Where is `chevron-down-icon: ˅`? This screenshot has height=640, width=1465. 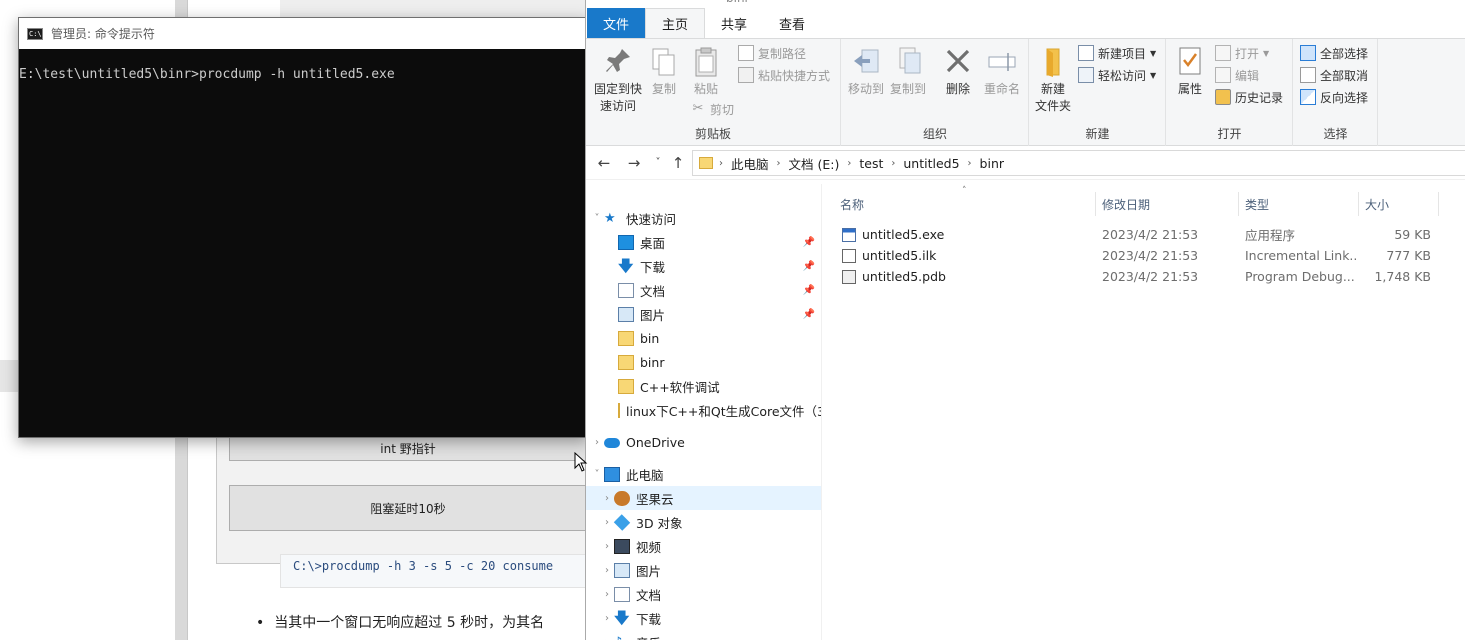
chevron-down-icon: ˅ is located at coordinates (597, 474).